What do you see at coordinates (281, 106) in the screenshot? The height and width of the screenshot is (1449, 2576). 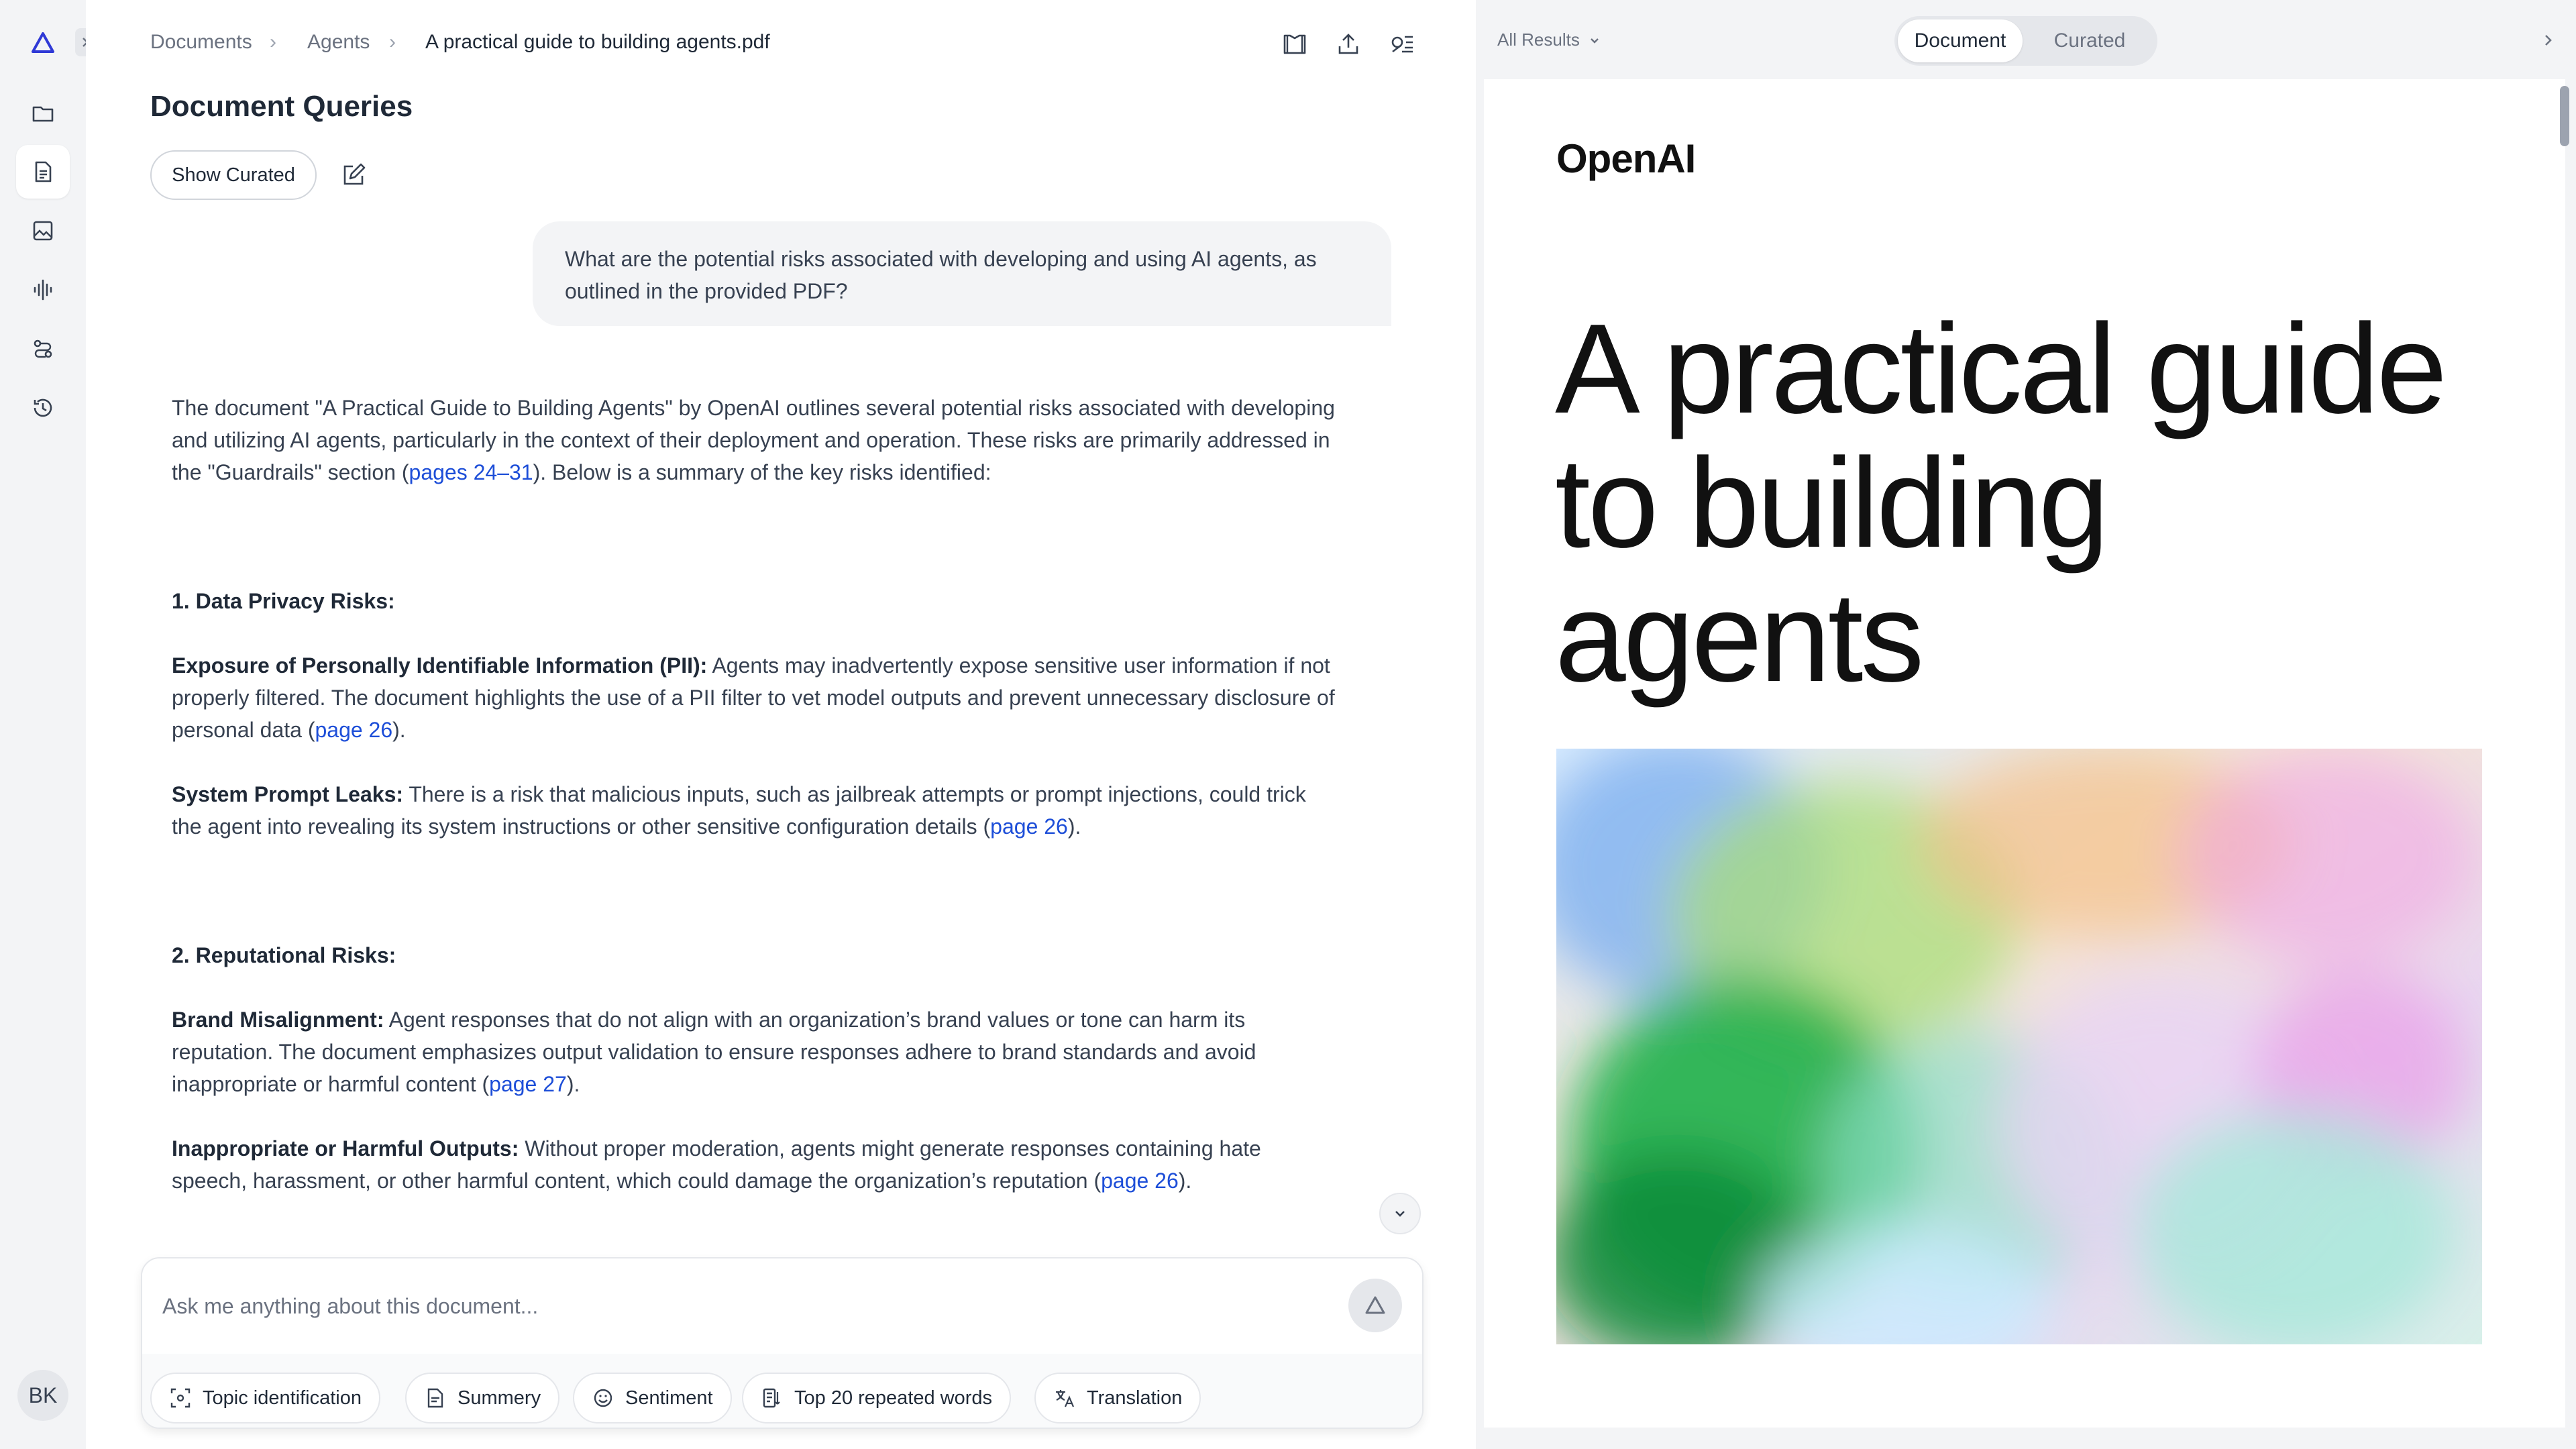 I see `page-title: Document Queries` at bounding box center [281, 106].